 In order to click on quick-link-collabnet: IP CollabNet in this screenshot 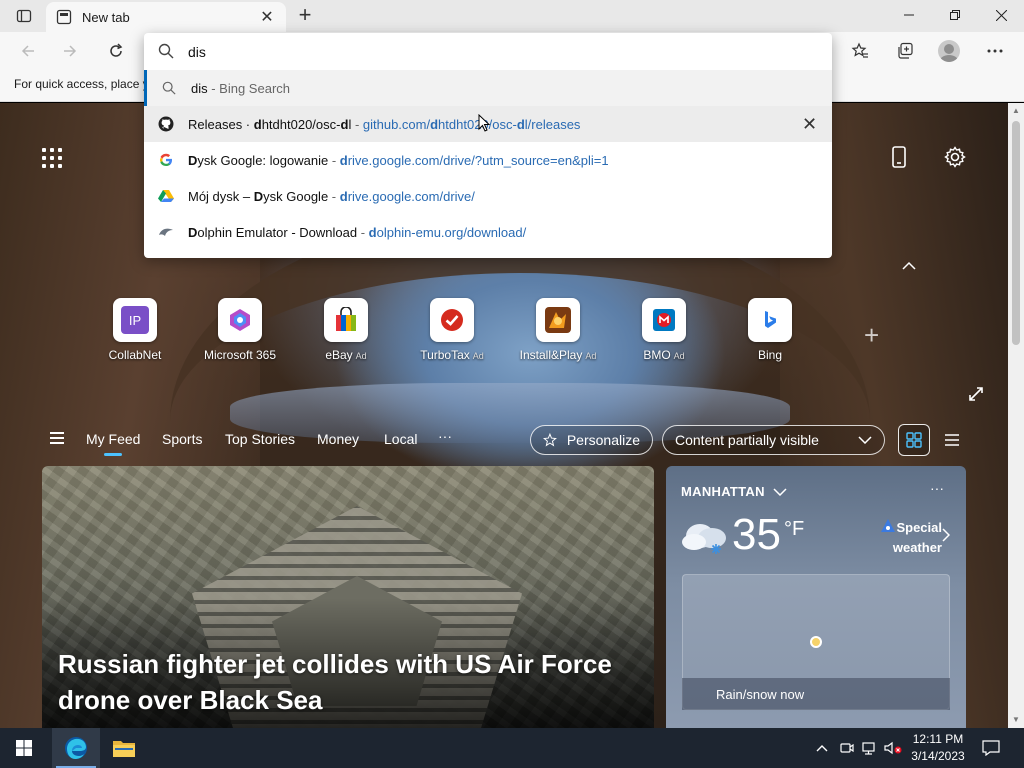, I will do `click(135, 330)`.